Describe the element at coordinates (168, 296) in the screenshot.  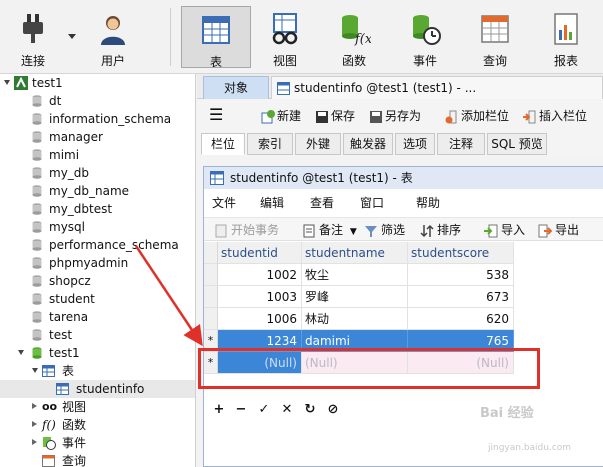
I see `annotation-arrow` at that location.